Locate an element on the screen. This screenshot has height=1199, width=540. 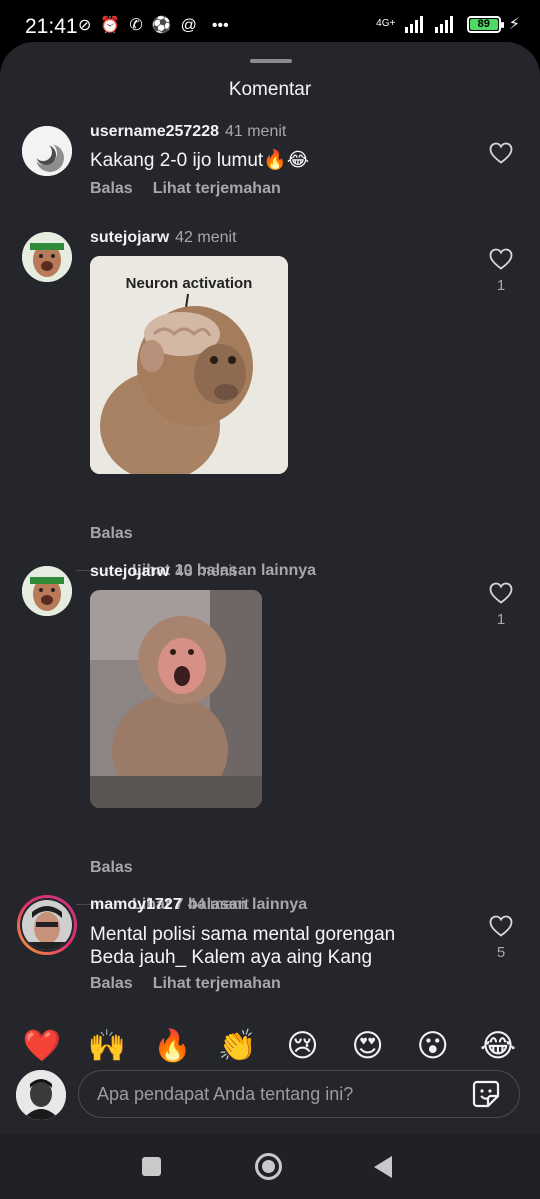
comment-time: 42 menit is located at coordinates (206, 237).